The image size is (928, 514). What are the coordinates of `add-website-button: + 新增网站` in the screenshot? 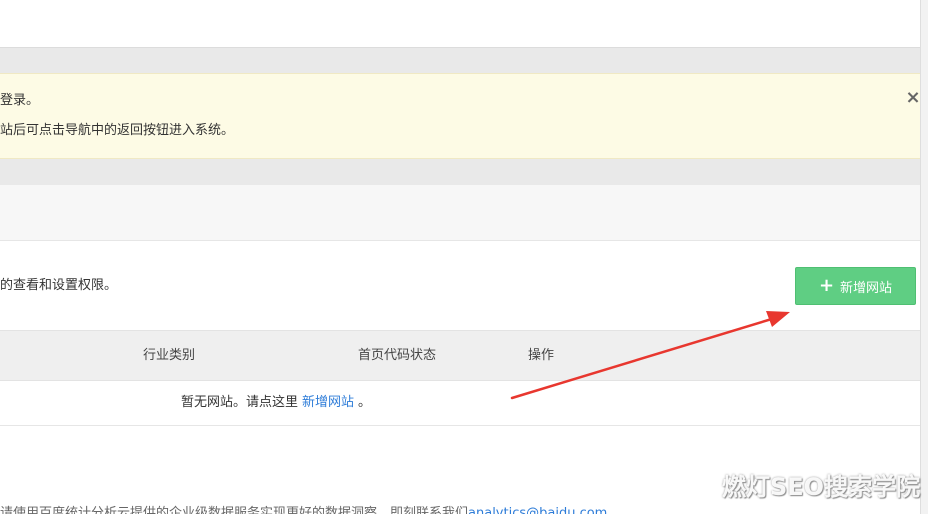 It's located at (855, 286).